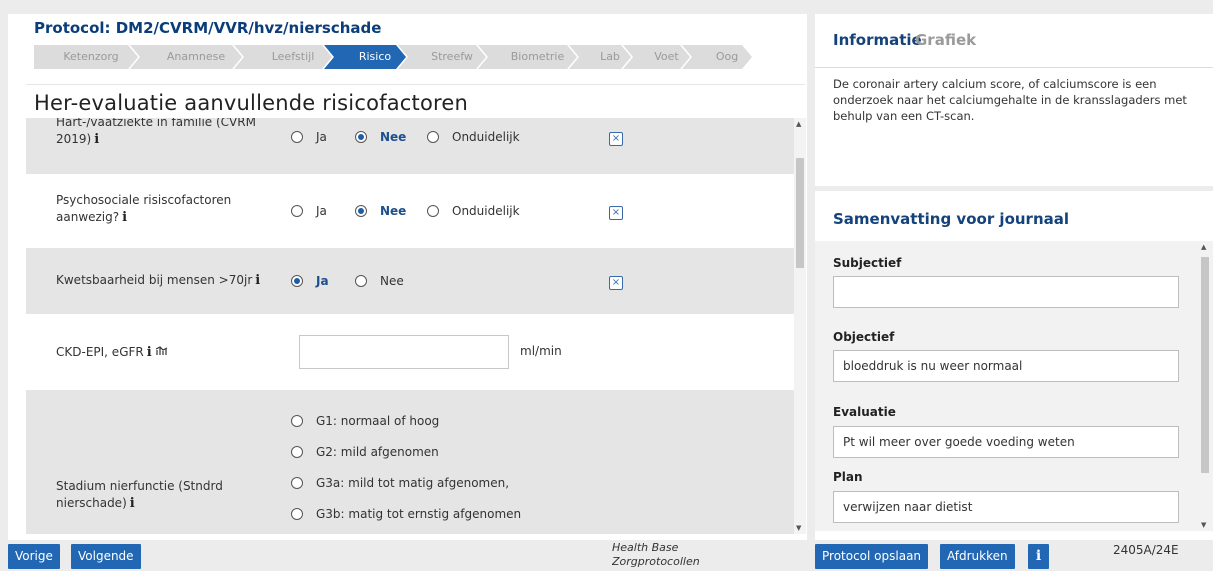 The height and width of the screenshot is (571, 1213). What do you see at coordinates (864, 337) in the screenshot?
I see `objectief-label: Objectief` at bounding box center [864, 337].